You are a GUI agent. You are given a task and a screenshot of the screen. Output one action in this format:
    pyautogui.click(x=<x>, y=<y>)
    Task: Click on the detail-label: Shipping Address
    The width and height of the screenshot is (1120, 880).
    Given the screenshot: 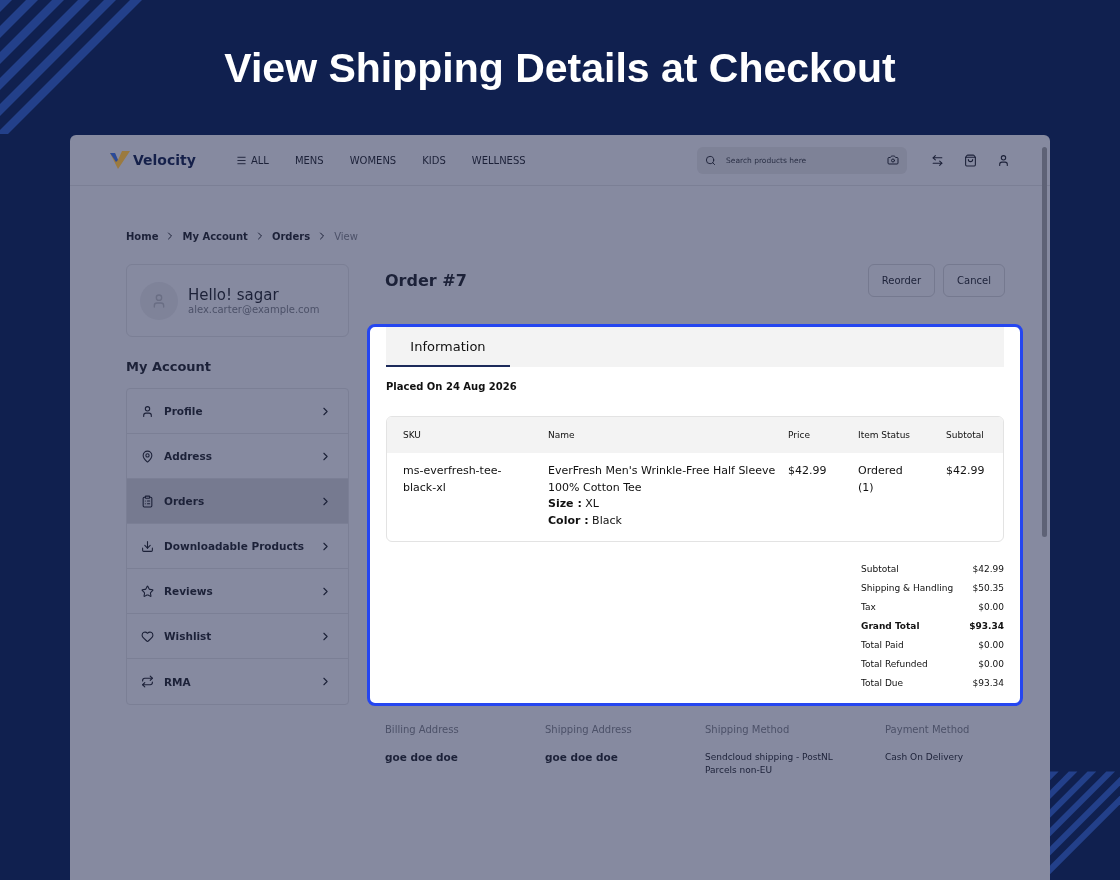 What is the action you would take?
    pyautogui.click(x=589, y=729)
    